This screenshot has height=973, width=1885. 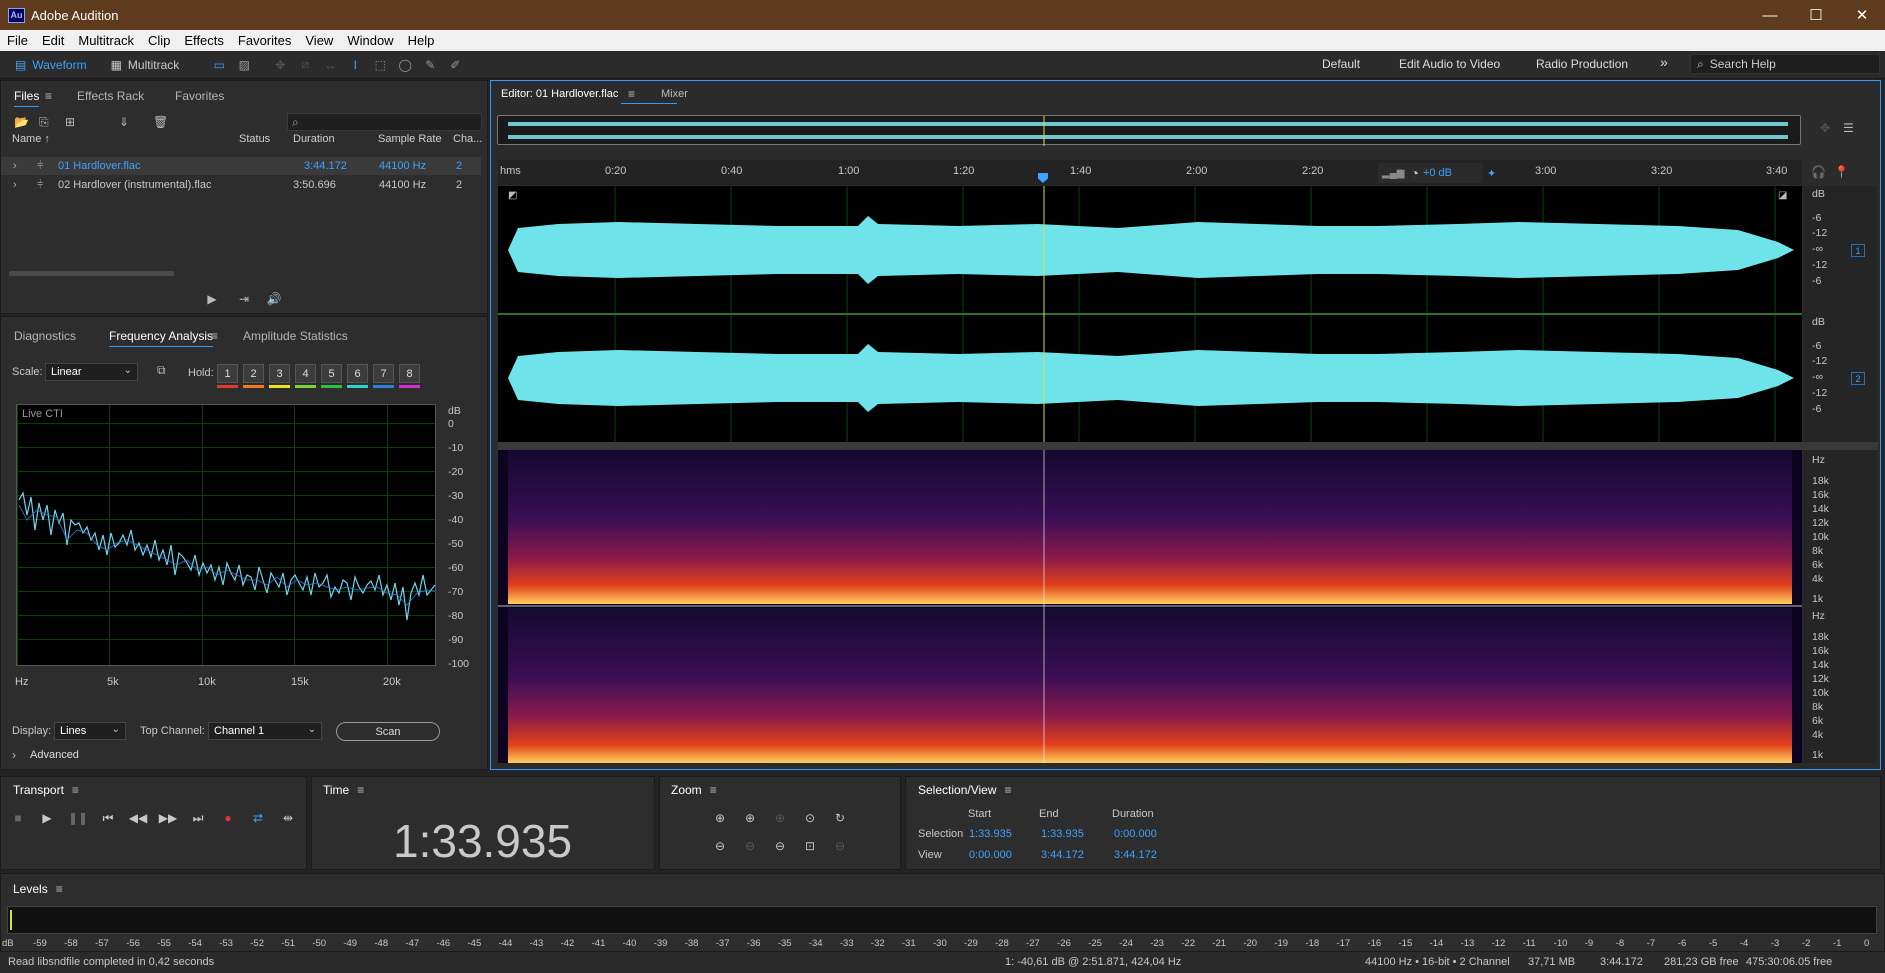 I want to click on time-ruler, so click(x=1150, y=172).